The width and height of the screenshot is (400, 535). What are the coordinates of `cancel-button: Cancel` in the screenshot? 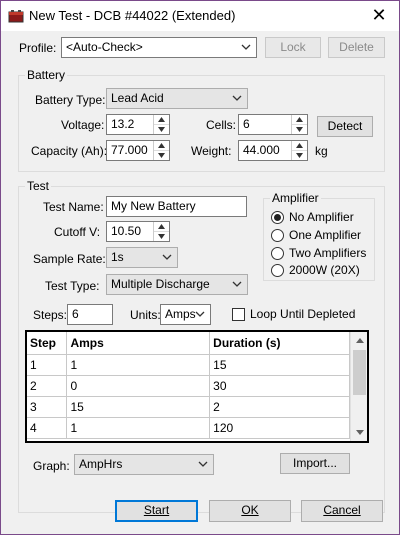 It's located at (342, 511).